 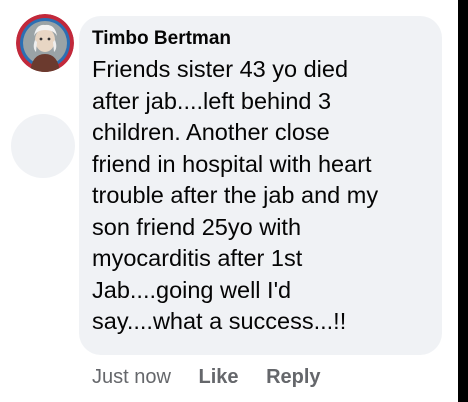 I want to click on comment-text-line: trouble after the jab and my, so click(x=235, y=195).